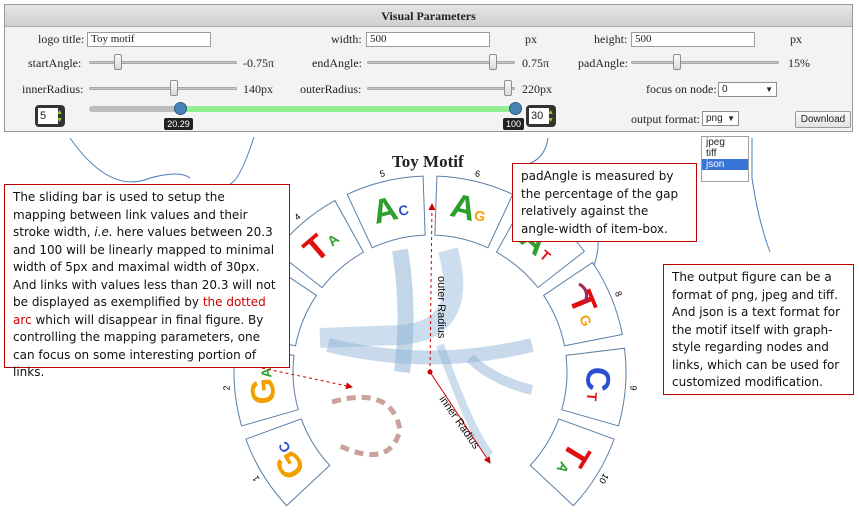 Image resolution: width=859 pixels, height=524 pixels. What do you see at coordinates (297, 216) in the screenshot?
I see `node-label-4: 4` at bounding box center [297, 216].